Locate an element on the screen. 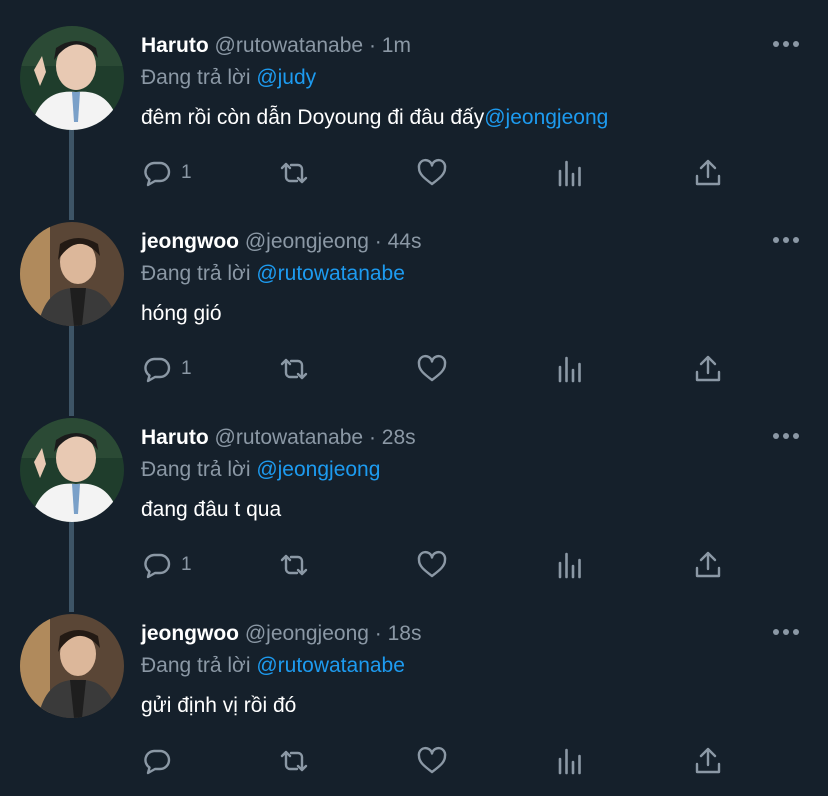  tweet-header: jeongwoo @jeongjeong · 44s is located at coordinates (281, 242).